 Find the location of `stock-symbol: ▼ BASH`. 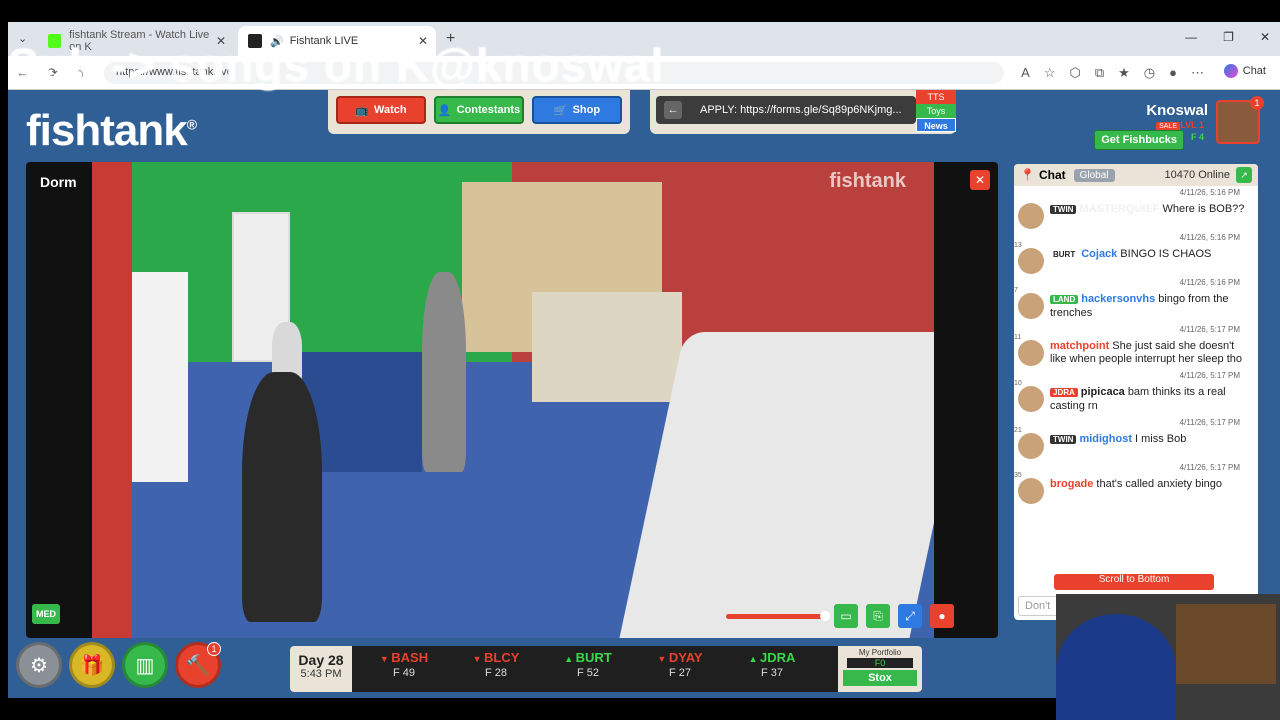

stock-symbol: ▼ BASH is located at coordinates (404, 657).